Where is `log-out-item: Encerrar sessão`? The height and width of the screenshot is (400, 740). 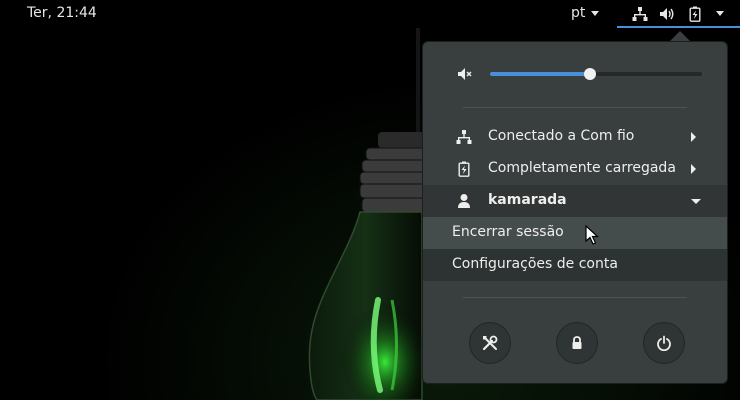
log-out-item: Encerrar sessão is located at coordinates (575, 233).